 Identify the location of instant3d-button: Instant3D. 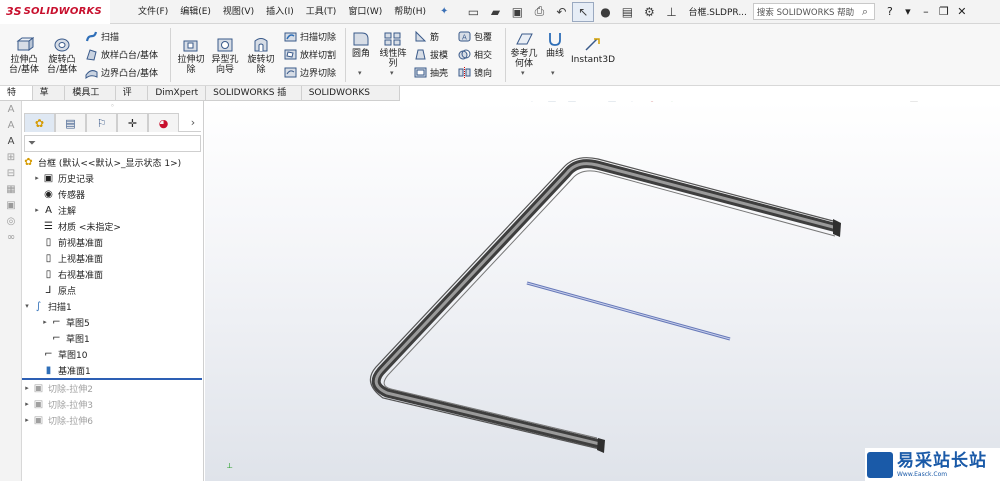
(593, 50).